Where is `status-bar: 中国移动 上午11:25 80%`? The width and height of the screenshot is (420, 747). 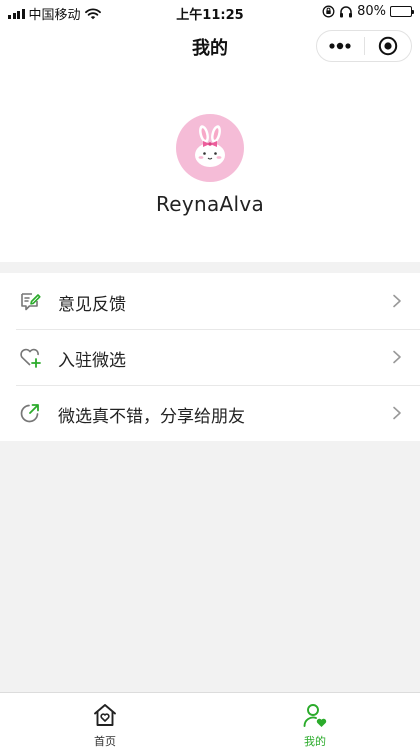 status-bar: 中国移动 上午11:25 80% is located at coordinates (210, 12).